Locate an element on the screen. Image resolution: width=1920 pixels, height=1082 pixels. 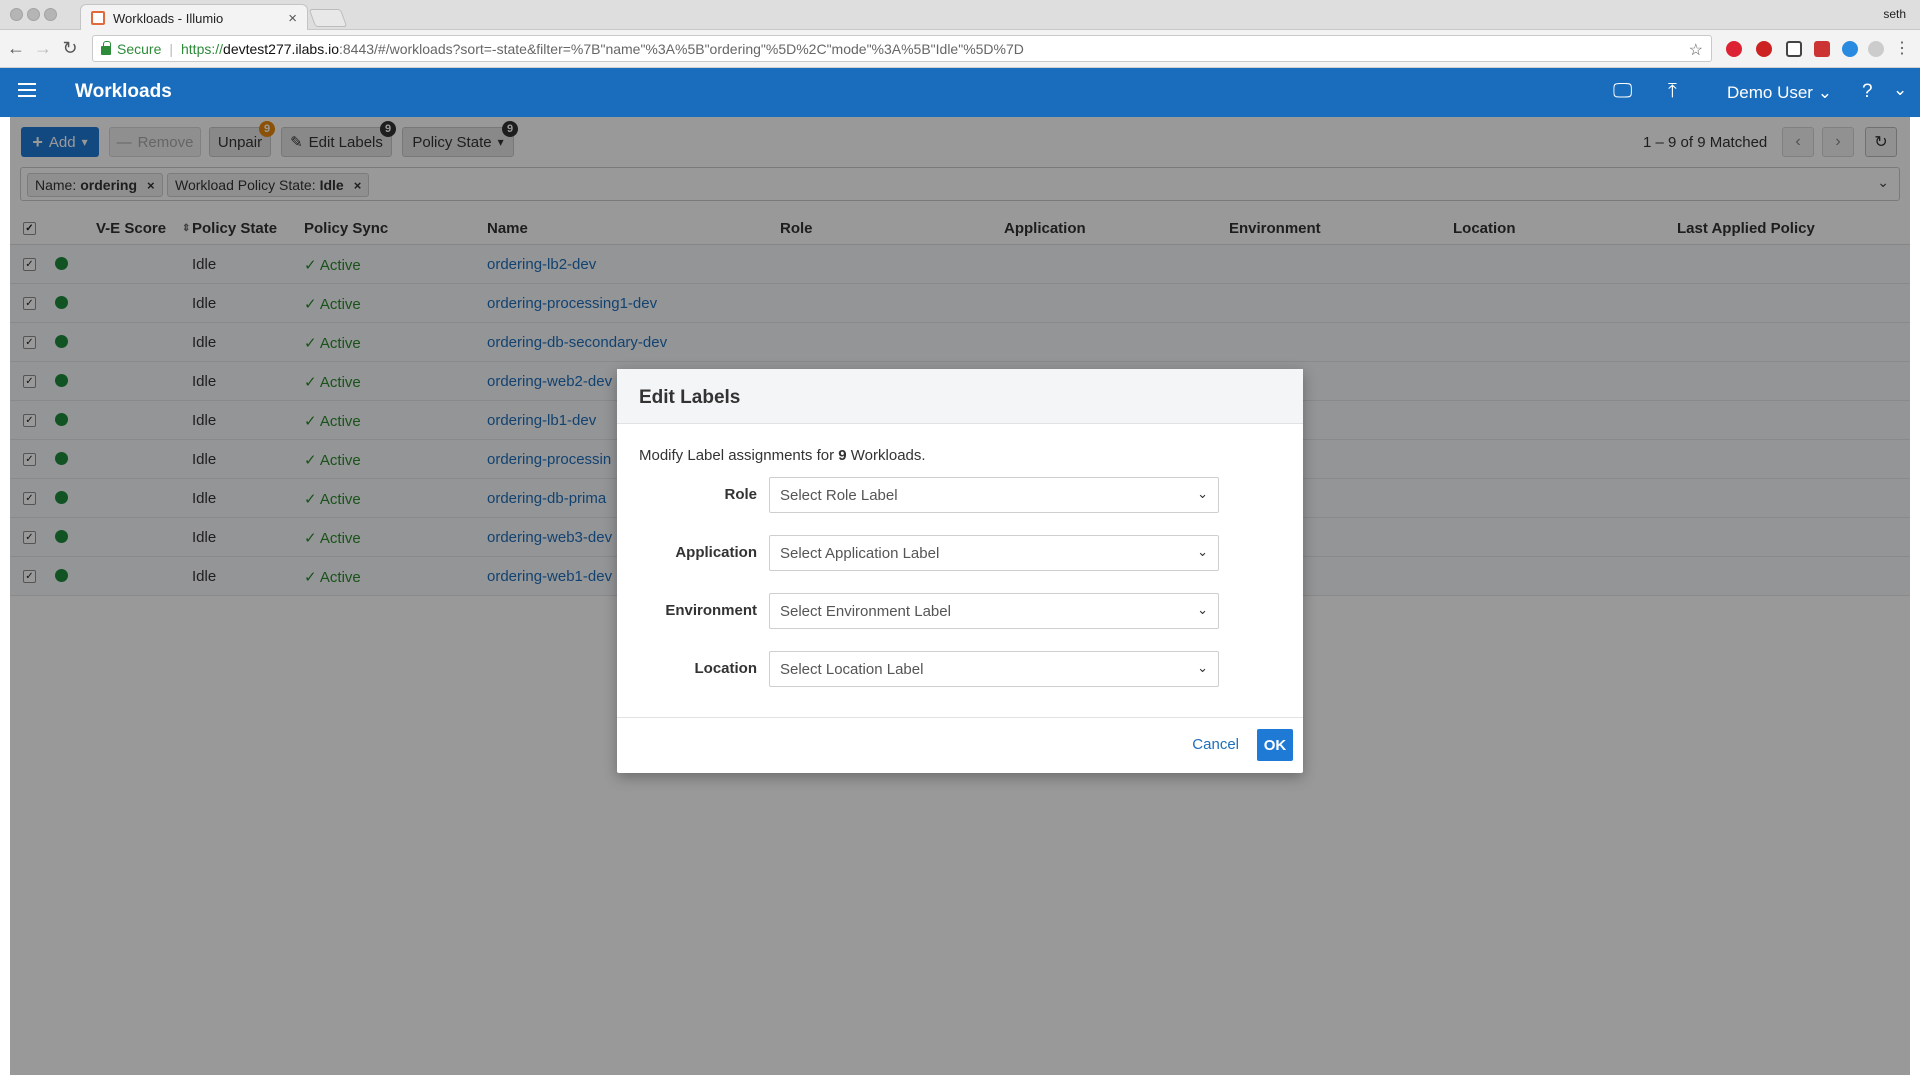
more-chevron-icon: ⌄ is located at coordinates (1900, 90).